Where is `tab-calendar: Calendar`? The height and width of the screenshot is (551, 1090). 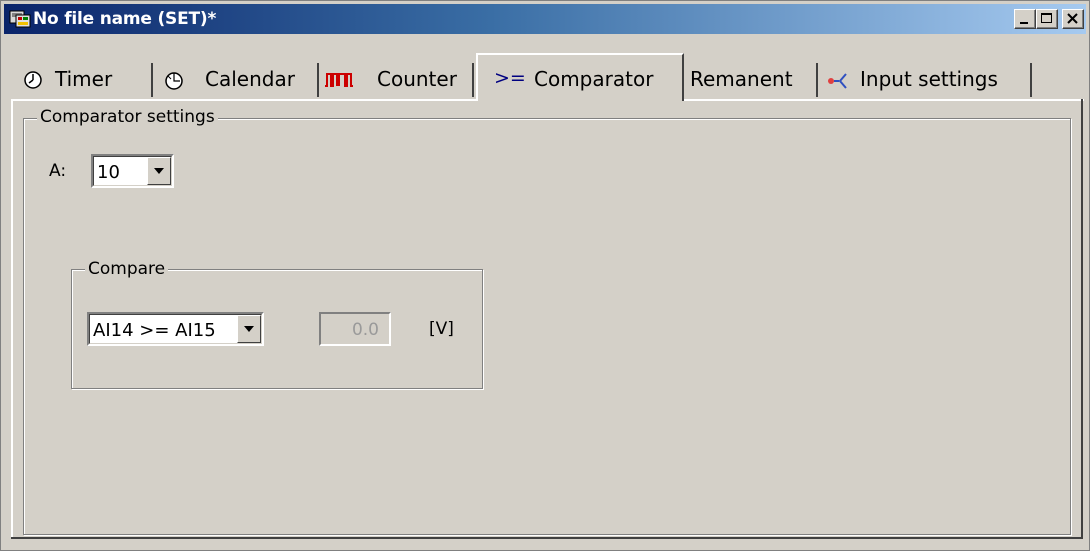
tab-calendar: Calendar is located at coordinates (236, 80).